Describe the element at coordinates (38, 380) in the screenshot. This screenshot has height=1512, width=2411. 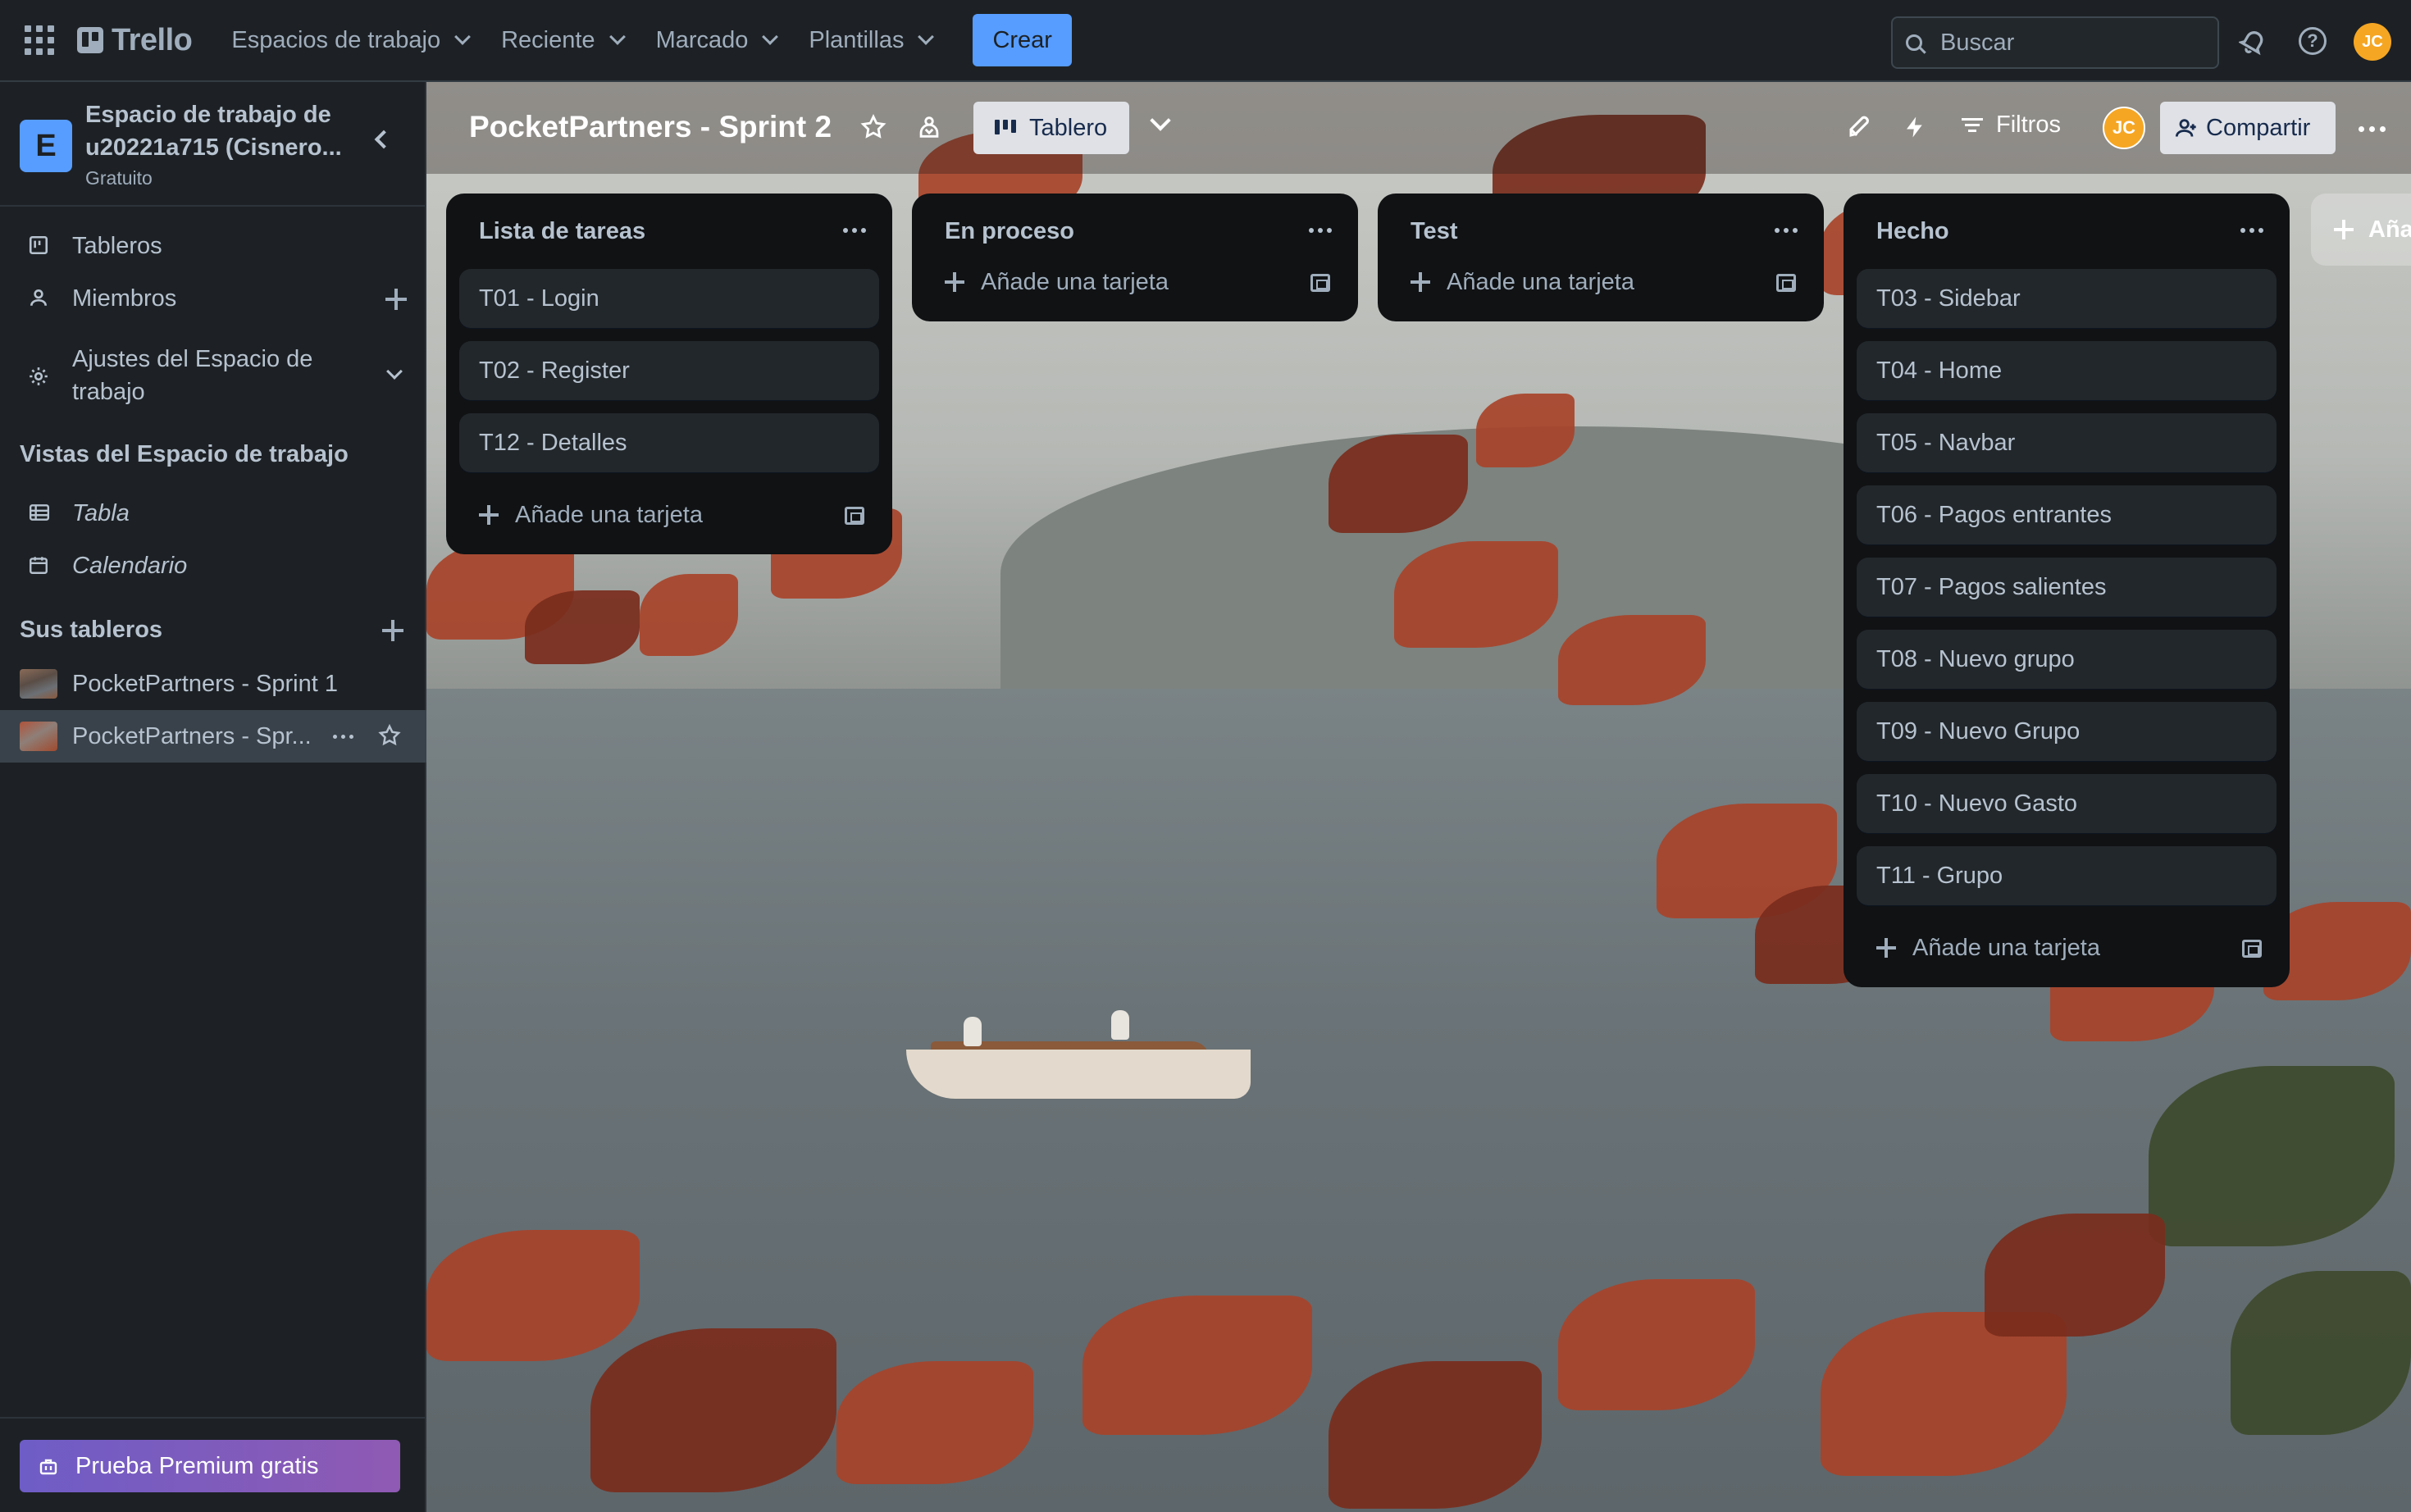
I see `gear-icon` at that location.